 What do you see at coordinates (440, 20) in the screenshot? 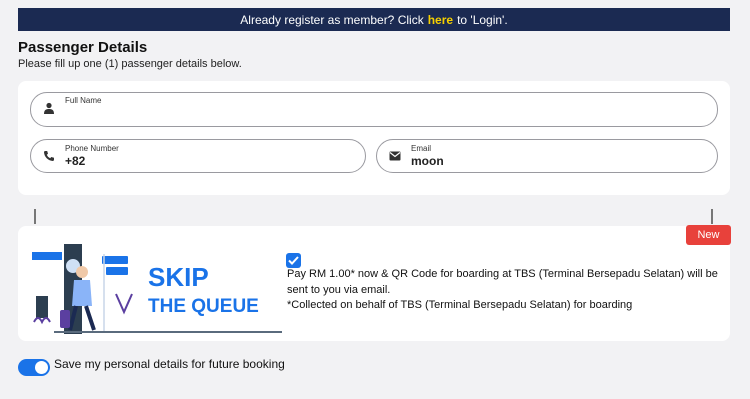
I see `login-here-link: here` at bounding box center [440, 20].